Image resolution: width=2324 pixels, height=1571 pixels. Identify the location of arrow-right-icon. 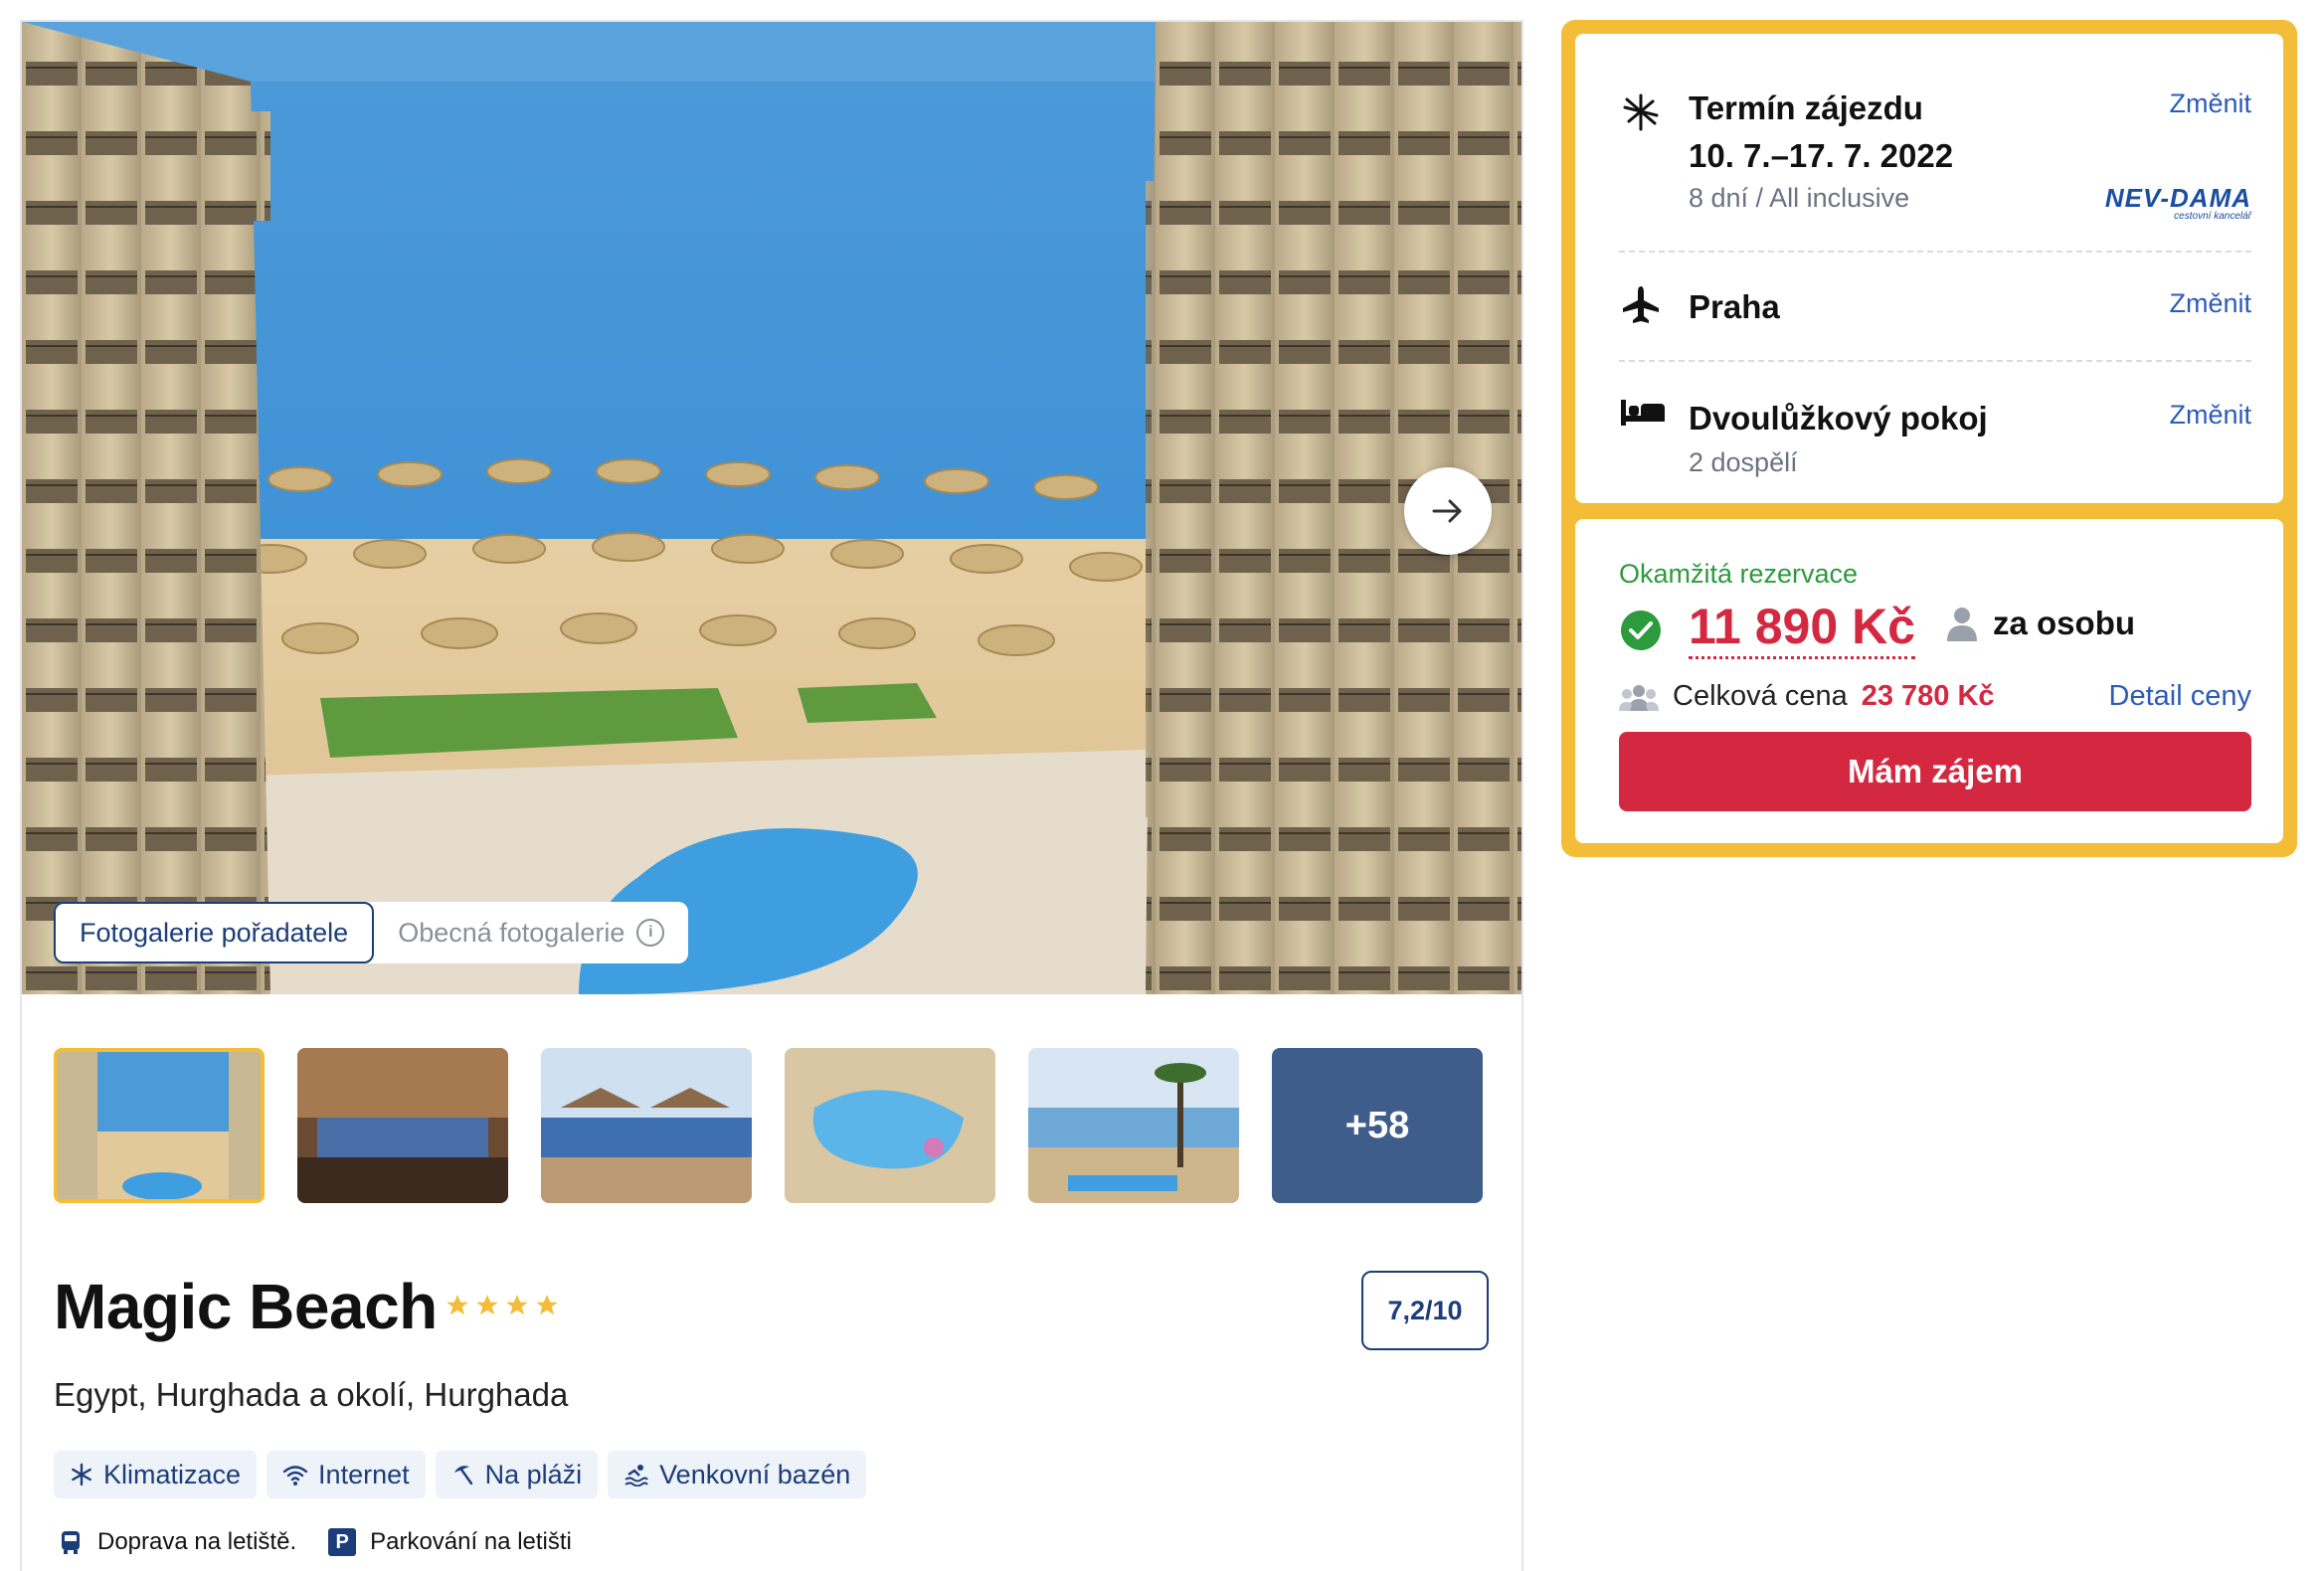
(1447, 511).